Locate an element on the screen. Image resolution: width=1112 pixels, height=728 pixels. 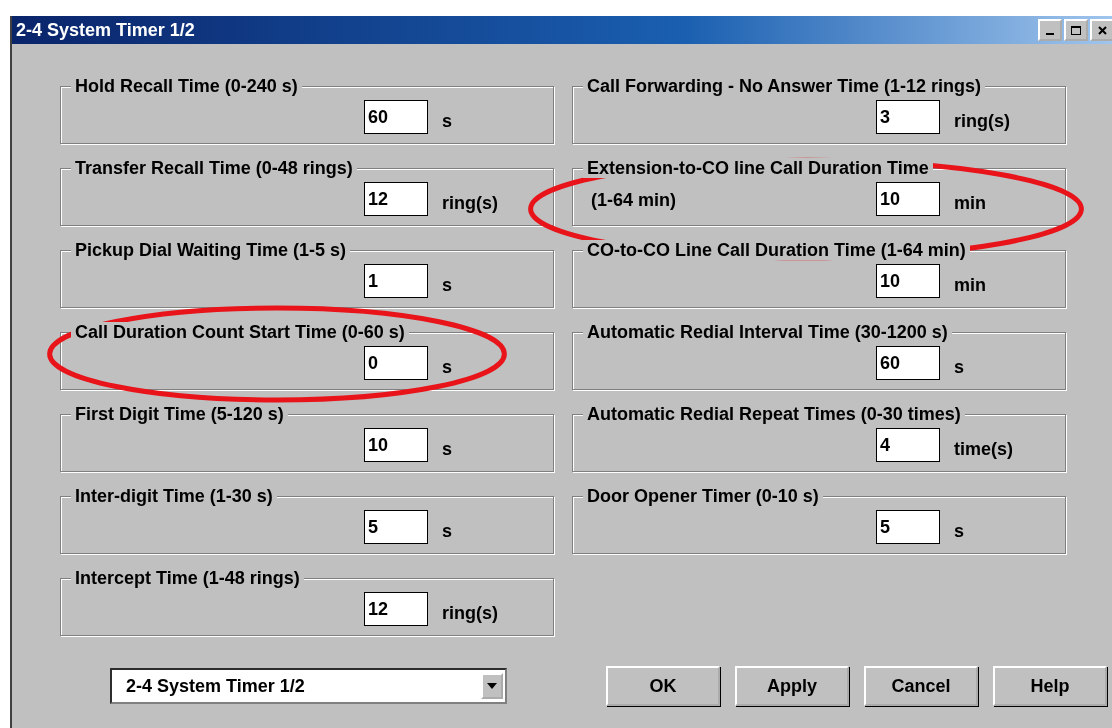
group-label: Automatic Redial Repeat Times (0-30 times) is located at coordinates (774, 414).